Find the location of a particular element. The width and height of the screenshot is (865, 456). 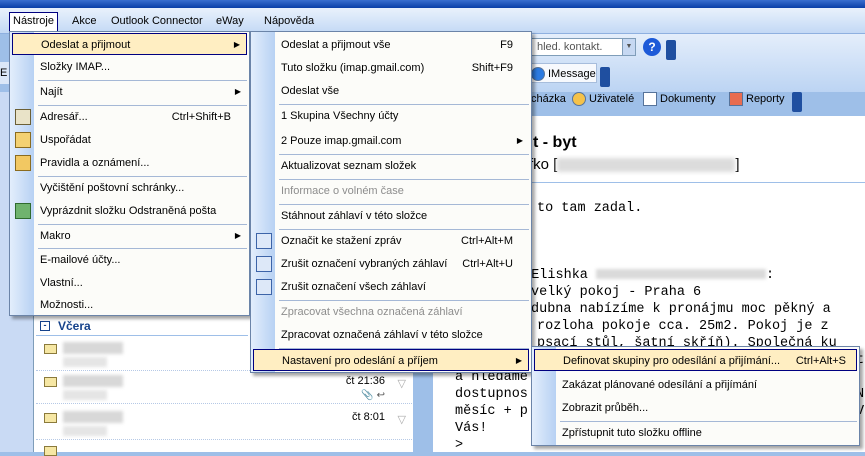

menu-item-mark-download: Označit ke stažení zpráv Ctrl+Alt+M is located at coordinates (391, 241).